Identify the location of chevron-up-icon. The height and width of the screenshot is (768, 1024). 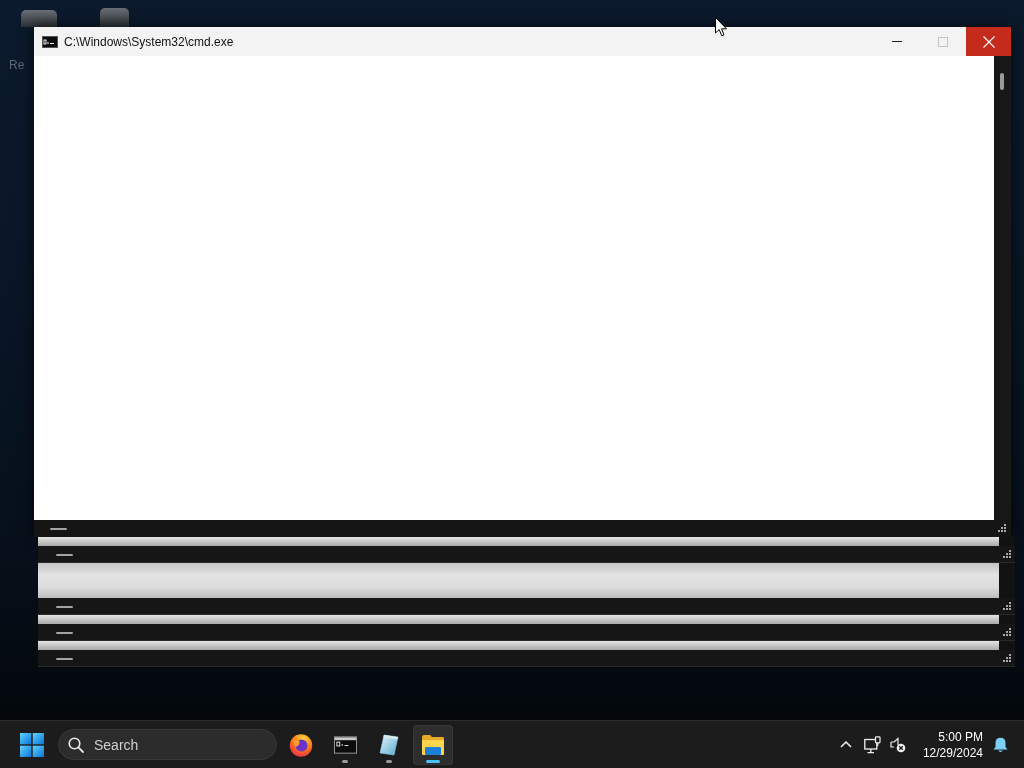
(845, 744).